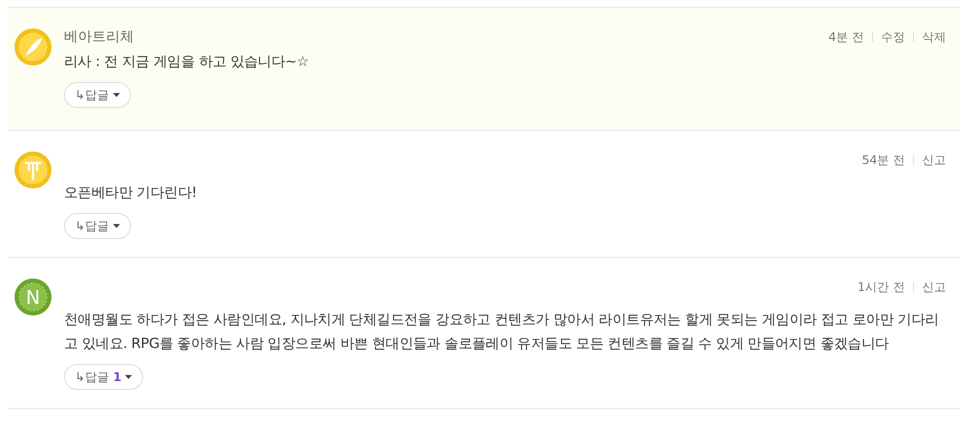 Image resolution: width=972 pixels, height=429 pixels. I want to click on comment-text: 오픈베타만 기다린다!, so click(131, 193).